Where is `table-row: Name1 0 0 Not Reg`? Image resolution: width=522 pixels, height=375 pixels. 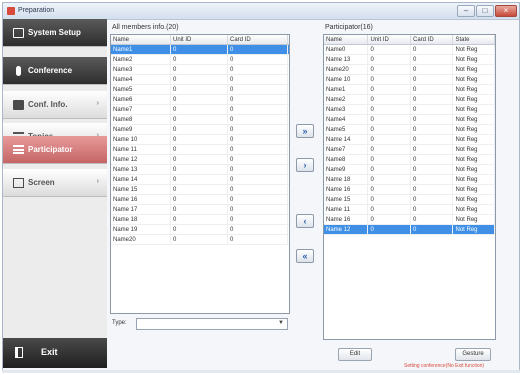
table-row: Name1 0 0 Not Reg is located at coordinates (409, 90).